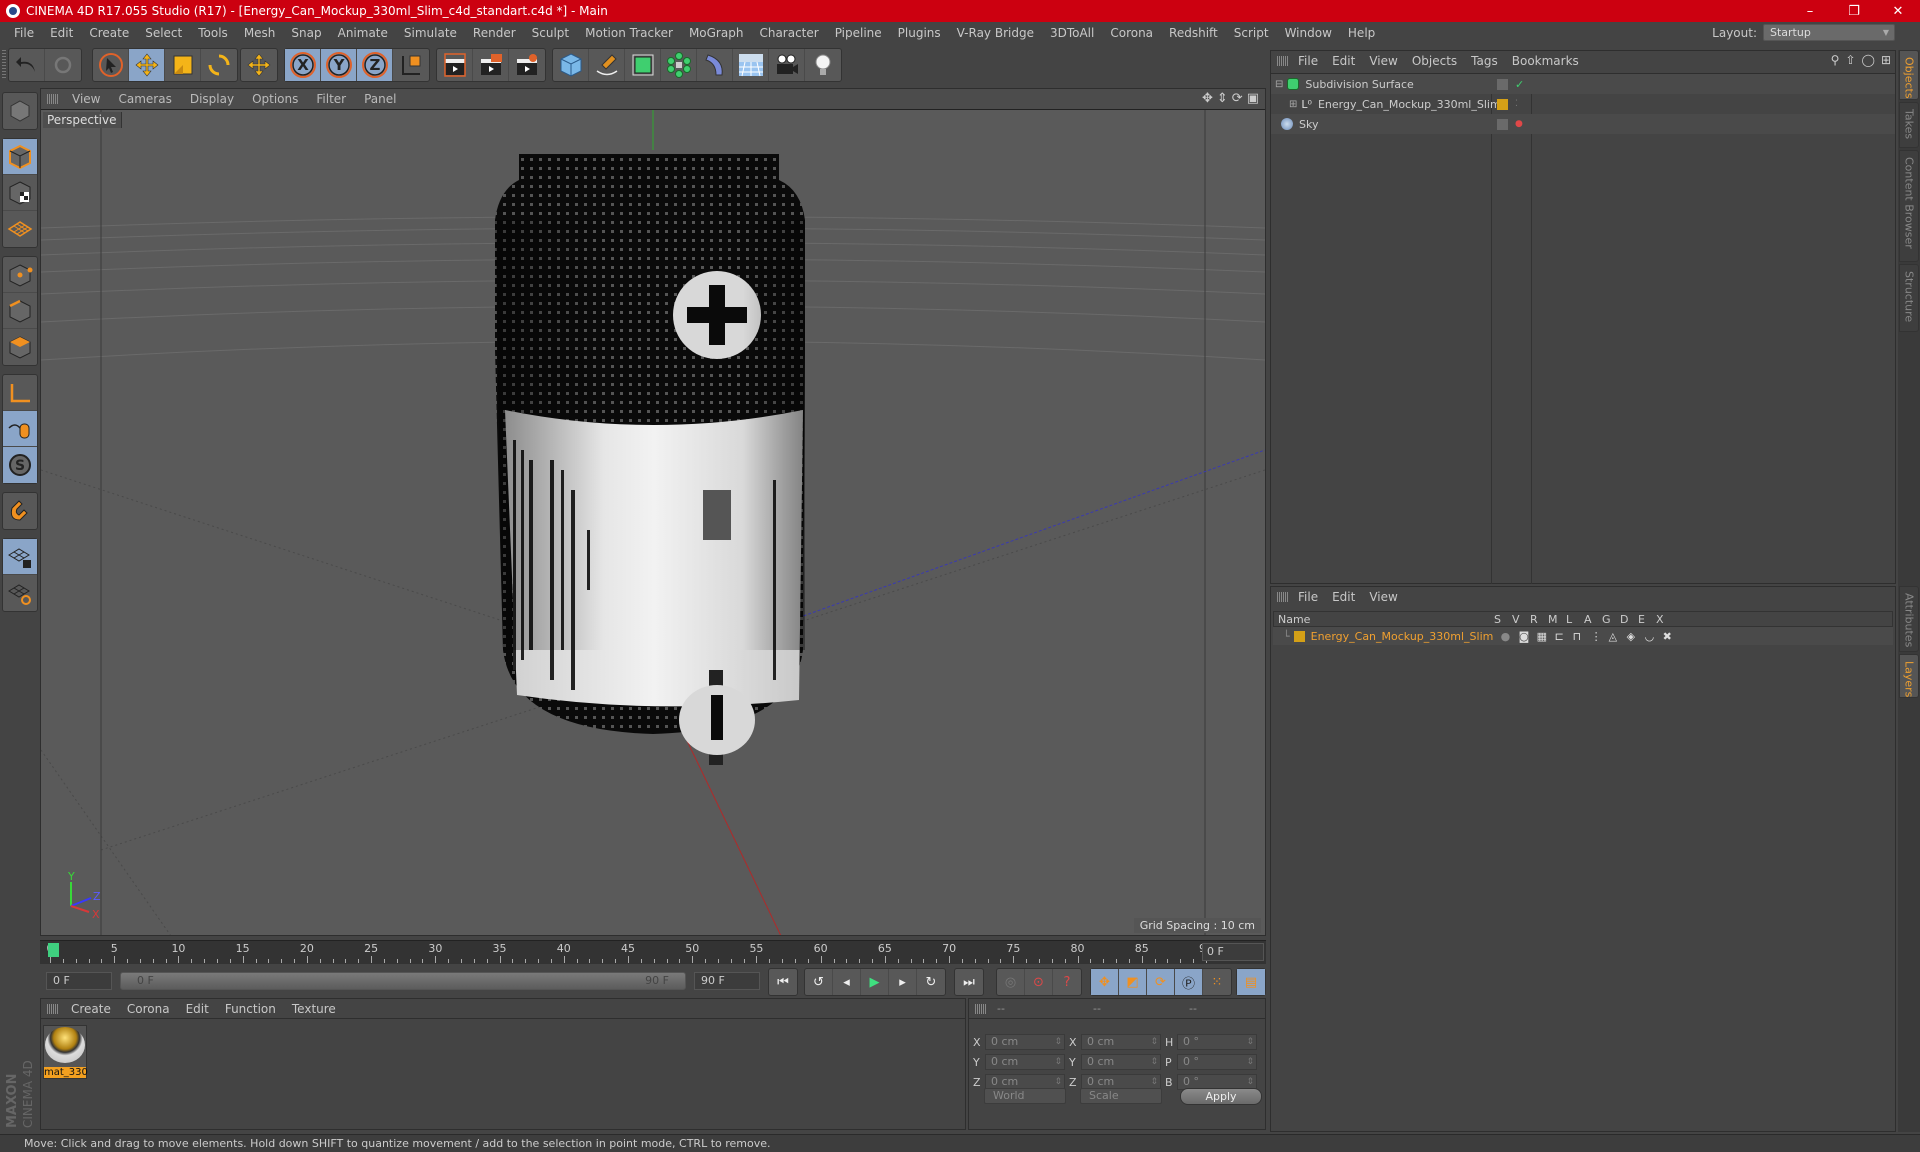 This screenshot has width=1920, height=1152. What do you see at coordinates (1279, 84) in the screenshot?
I see `collapse-icon: ⊟` at bounding box center [1279, 84].